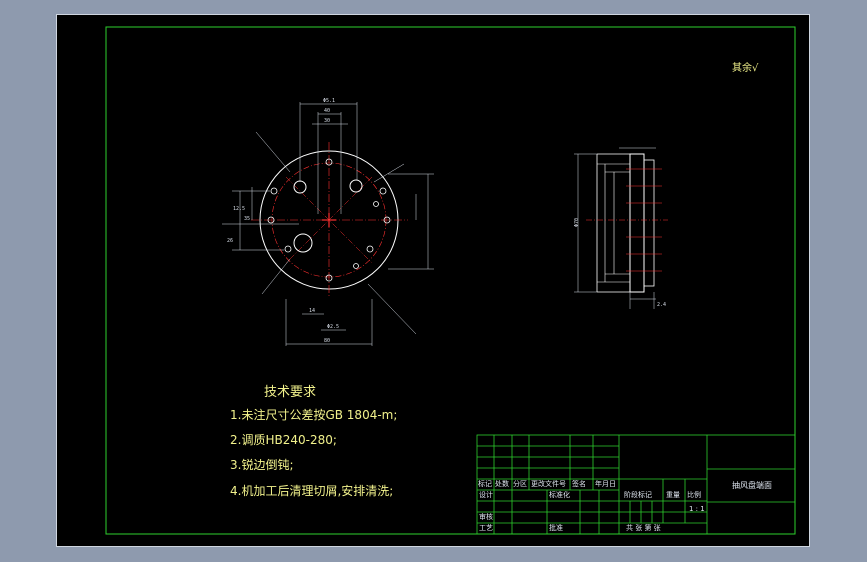  I want to click on tb-process-label: 工艺, so click(486, 528).